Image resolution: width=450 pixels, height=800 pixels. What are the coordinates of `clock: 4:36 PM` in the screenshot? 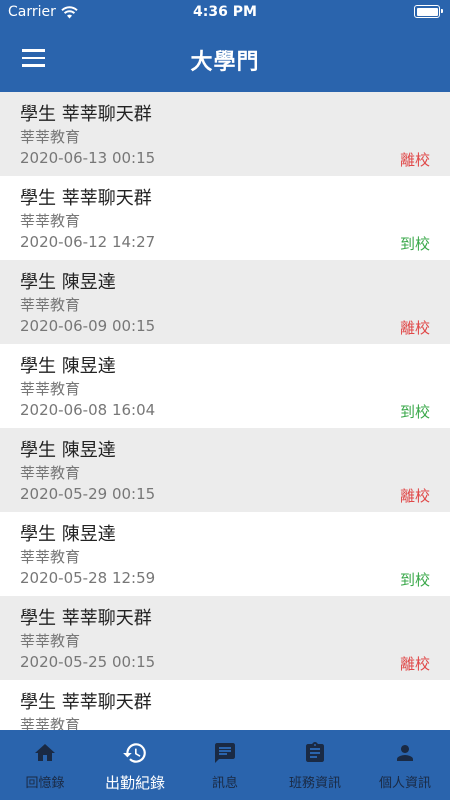 It's located at (225, 12).